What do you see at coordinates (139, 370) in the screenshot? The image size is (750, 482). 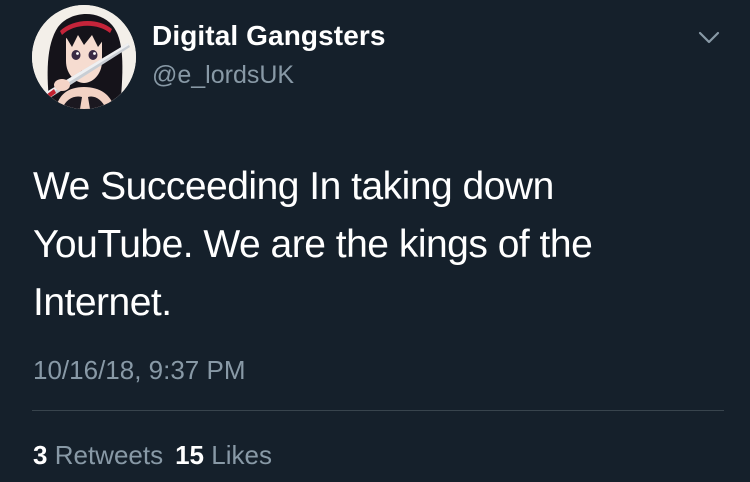 I see `tweet-timestamp: 10/16/18, 9:37 PM` at bounding box center [139, 370].